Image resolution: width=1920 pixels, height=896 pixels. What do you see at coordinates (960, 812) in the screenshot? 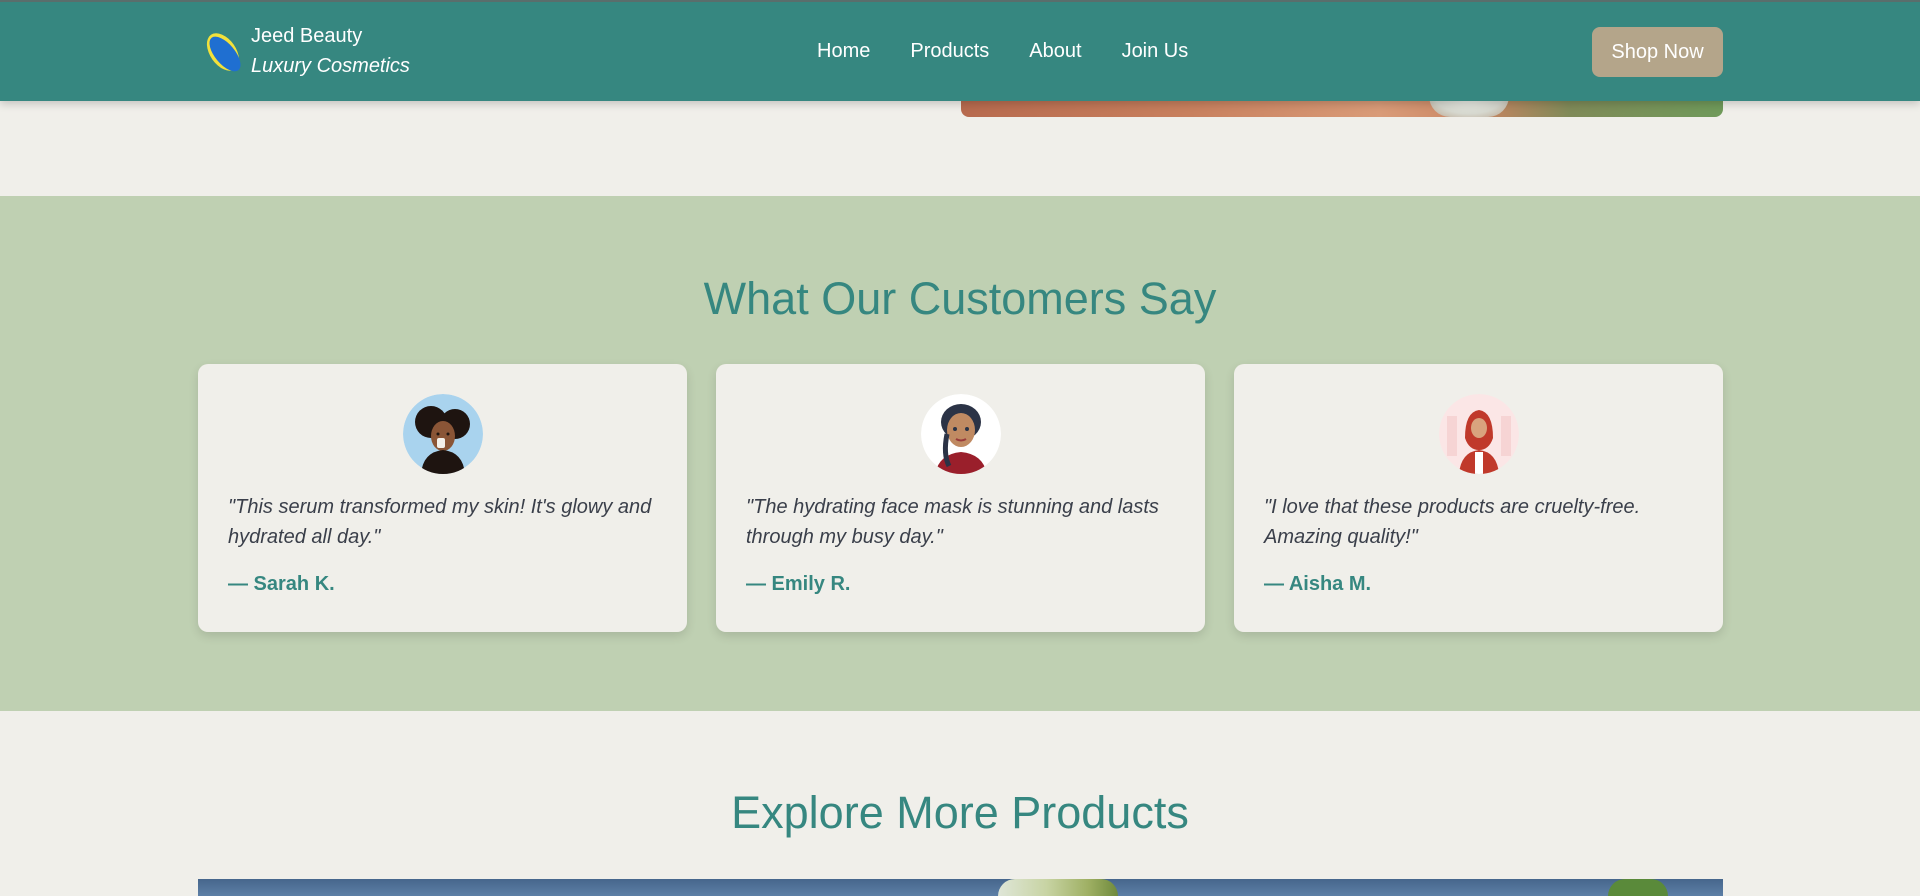
I see `explore-products-title: Explore More Products` at bounding box center [960, 812].